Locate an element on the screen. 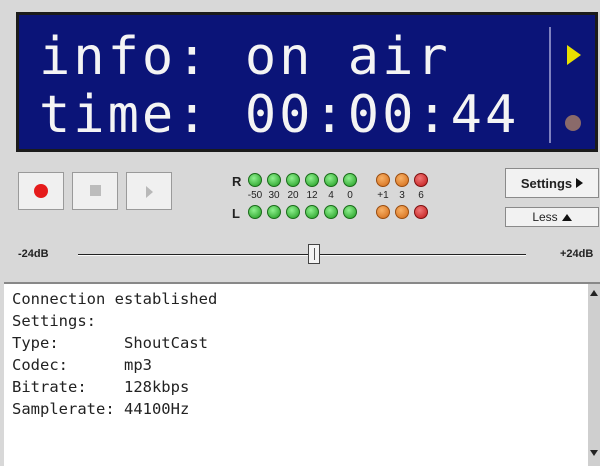 This screenshot has height=466, width=600. volume-slider-thumb is located at coordinates (314, 254).